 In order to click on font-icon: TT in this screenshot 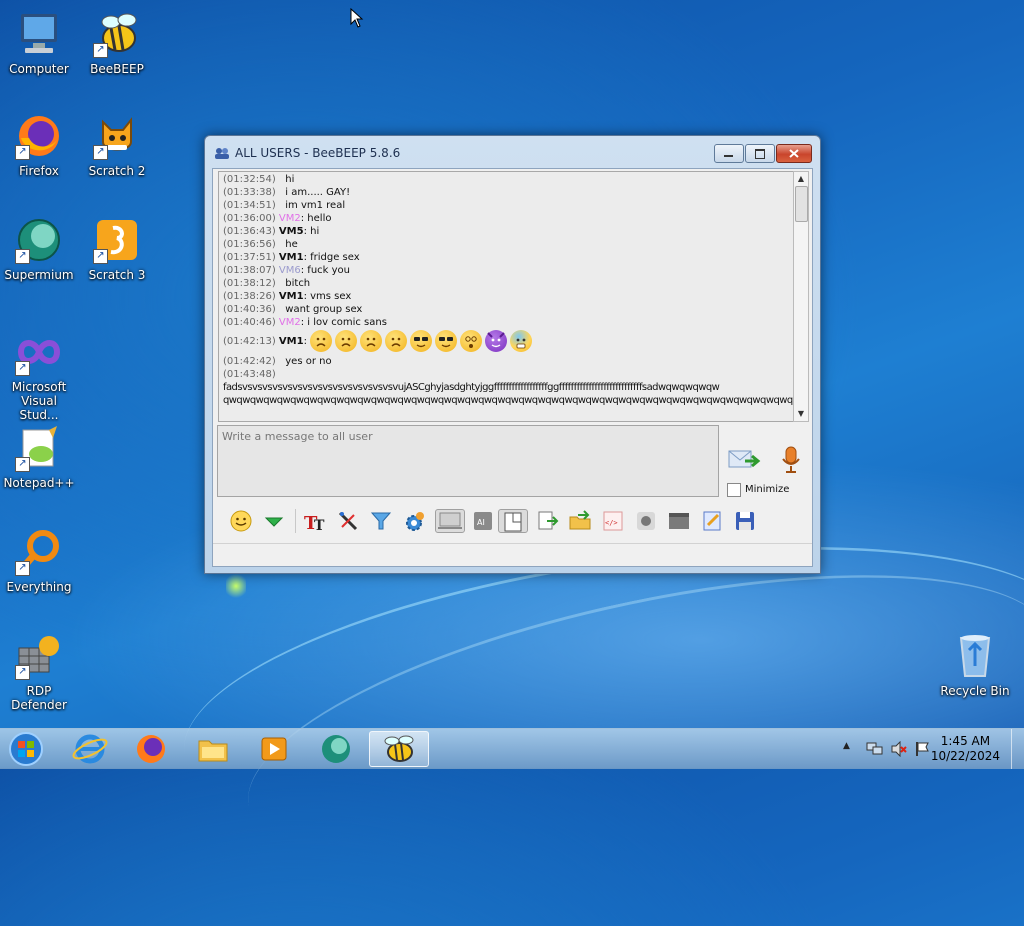, I will do `click(314, 523)`.